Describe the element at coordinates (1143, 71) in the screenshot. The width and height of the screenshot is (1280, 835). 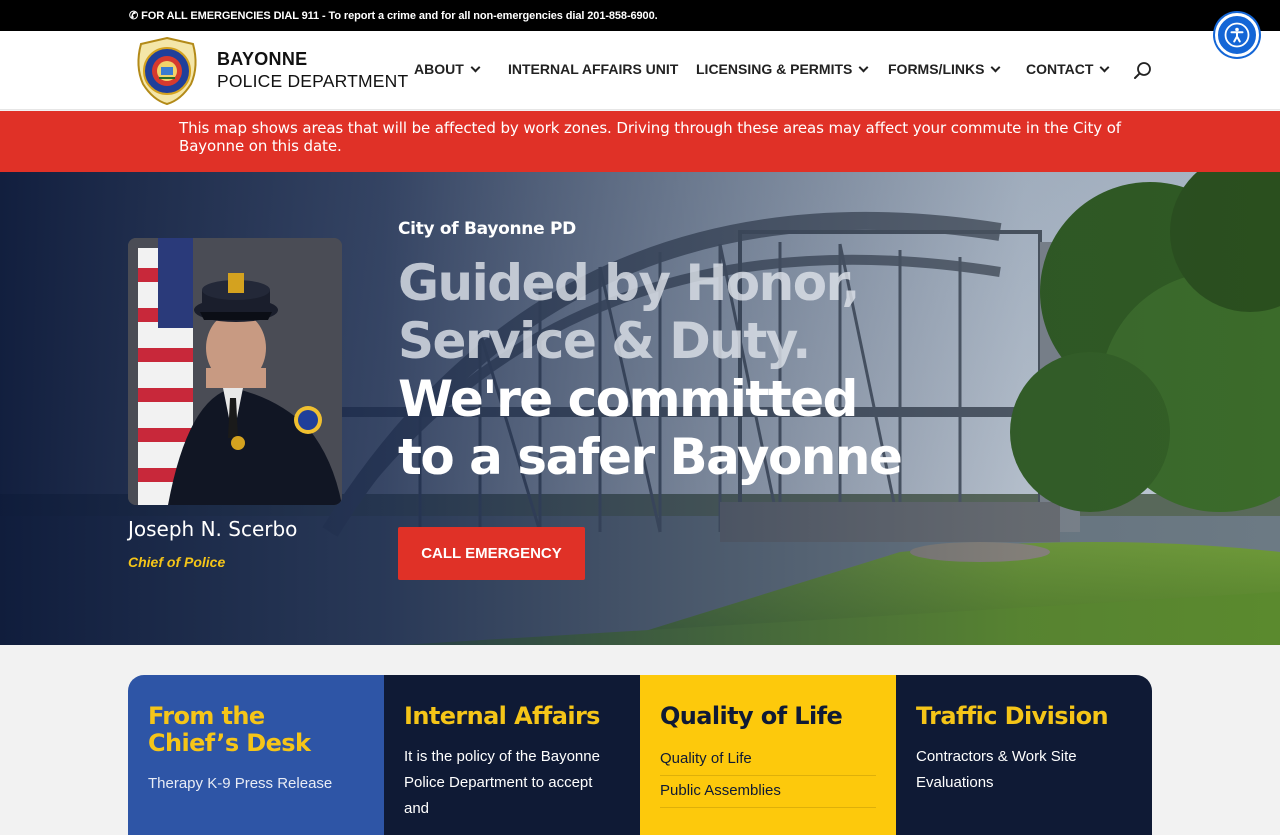
I see `search-icon` at that location.